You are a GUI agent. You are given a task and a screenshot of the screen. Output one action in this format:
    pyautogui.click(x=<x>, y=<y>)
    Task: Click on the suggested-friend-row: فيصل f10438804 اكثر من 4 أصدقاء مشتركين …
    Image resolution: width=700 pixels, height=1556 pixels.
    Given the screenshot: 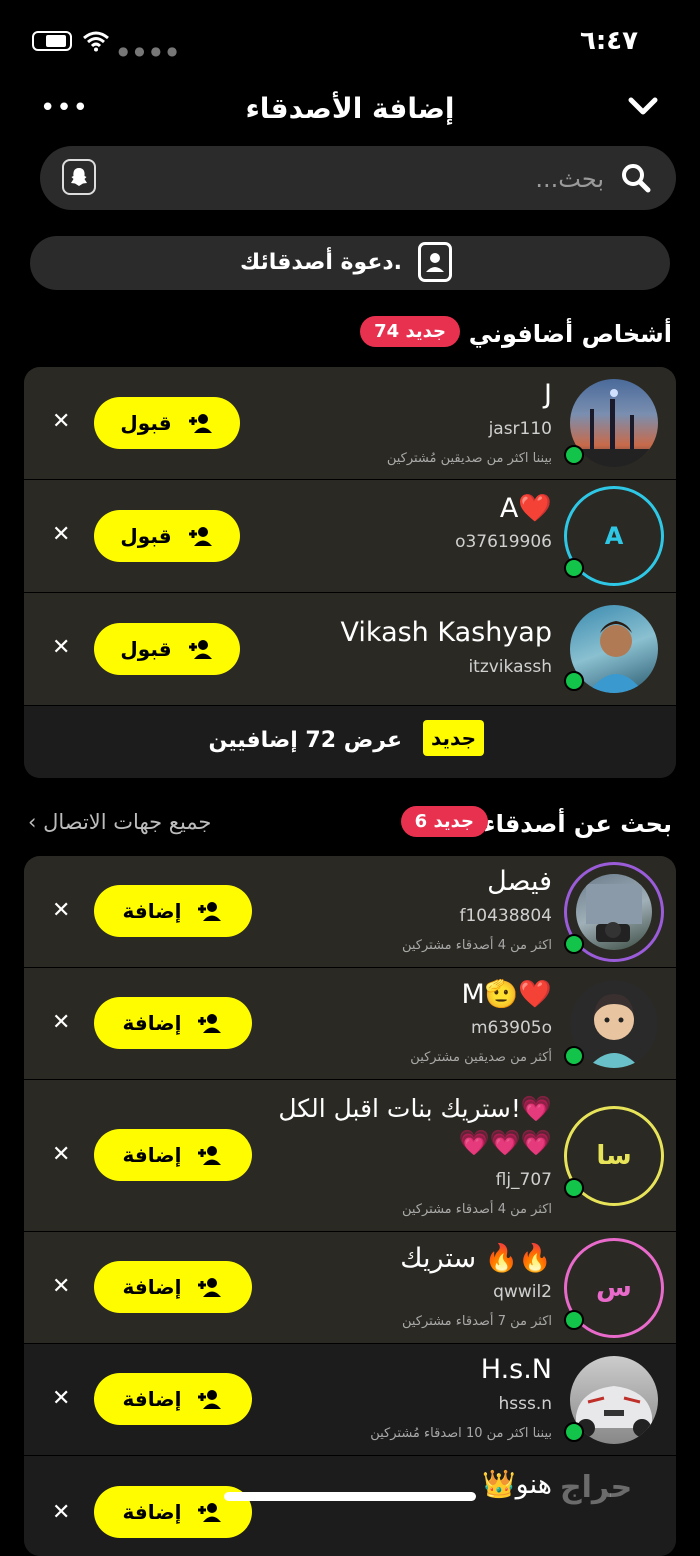 What is the action you would take?
    pyautogui.click(x=350, y=912)
    